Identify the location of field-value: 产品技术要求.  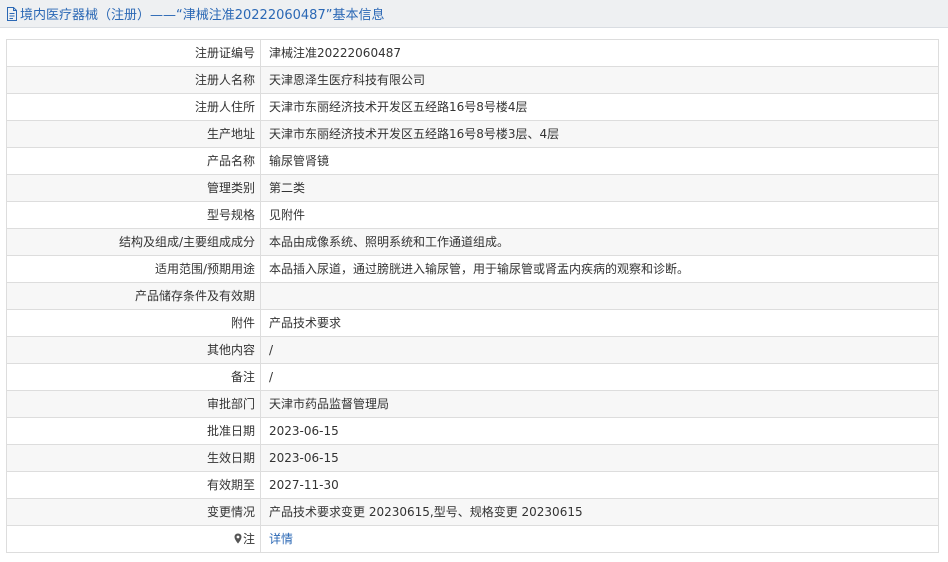
(599, 323).